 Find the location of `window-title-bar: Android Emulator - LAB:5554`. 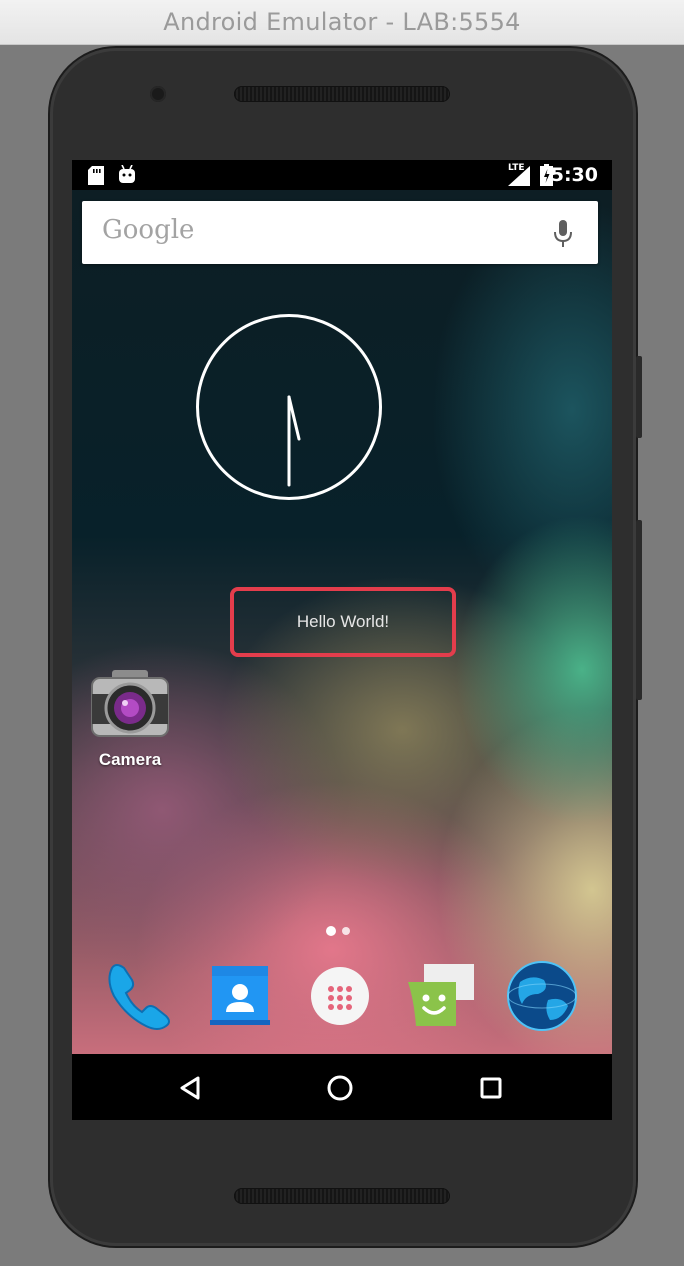

window-title-bar: Android Emulator - LAB:5554 is located at coordinates (342, 22).